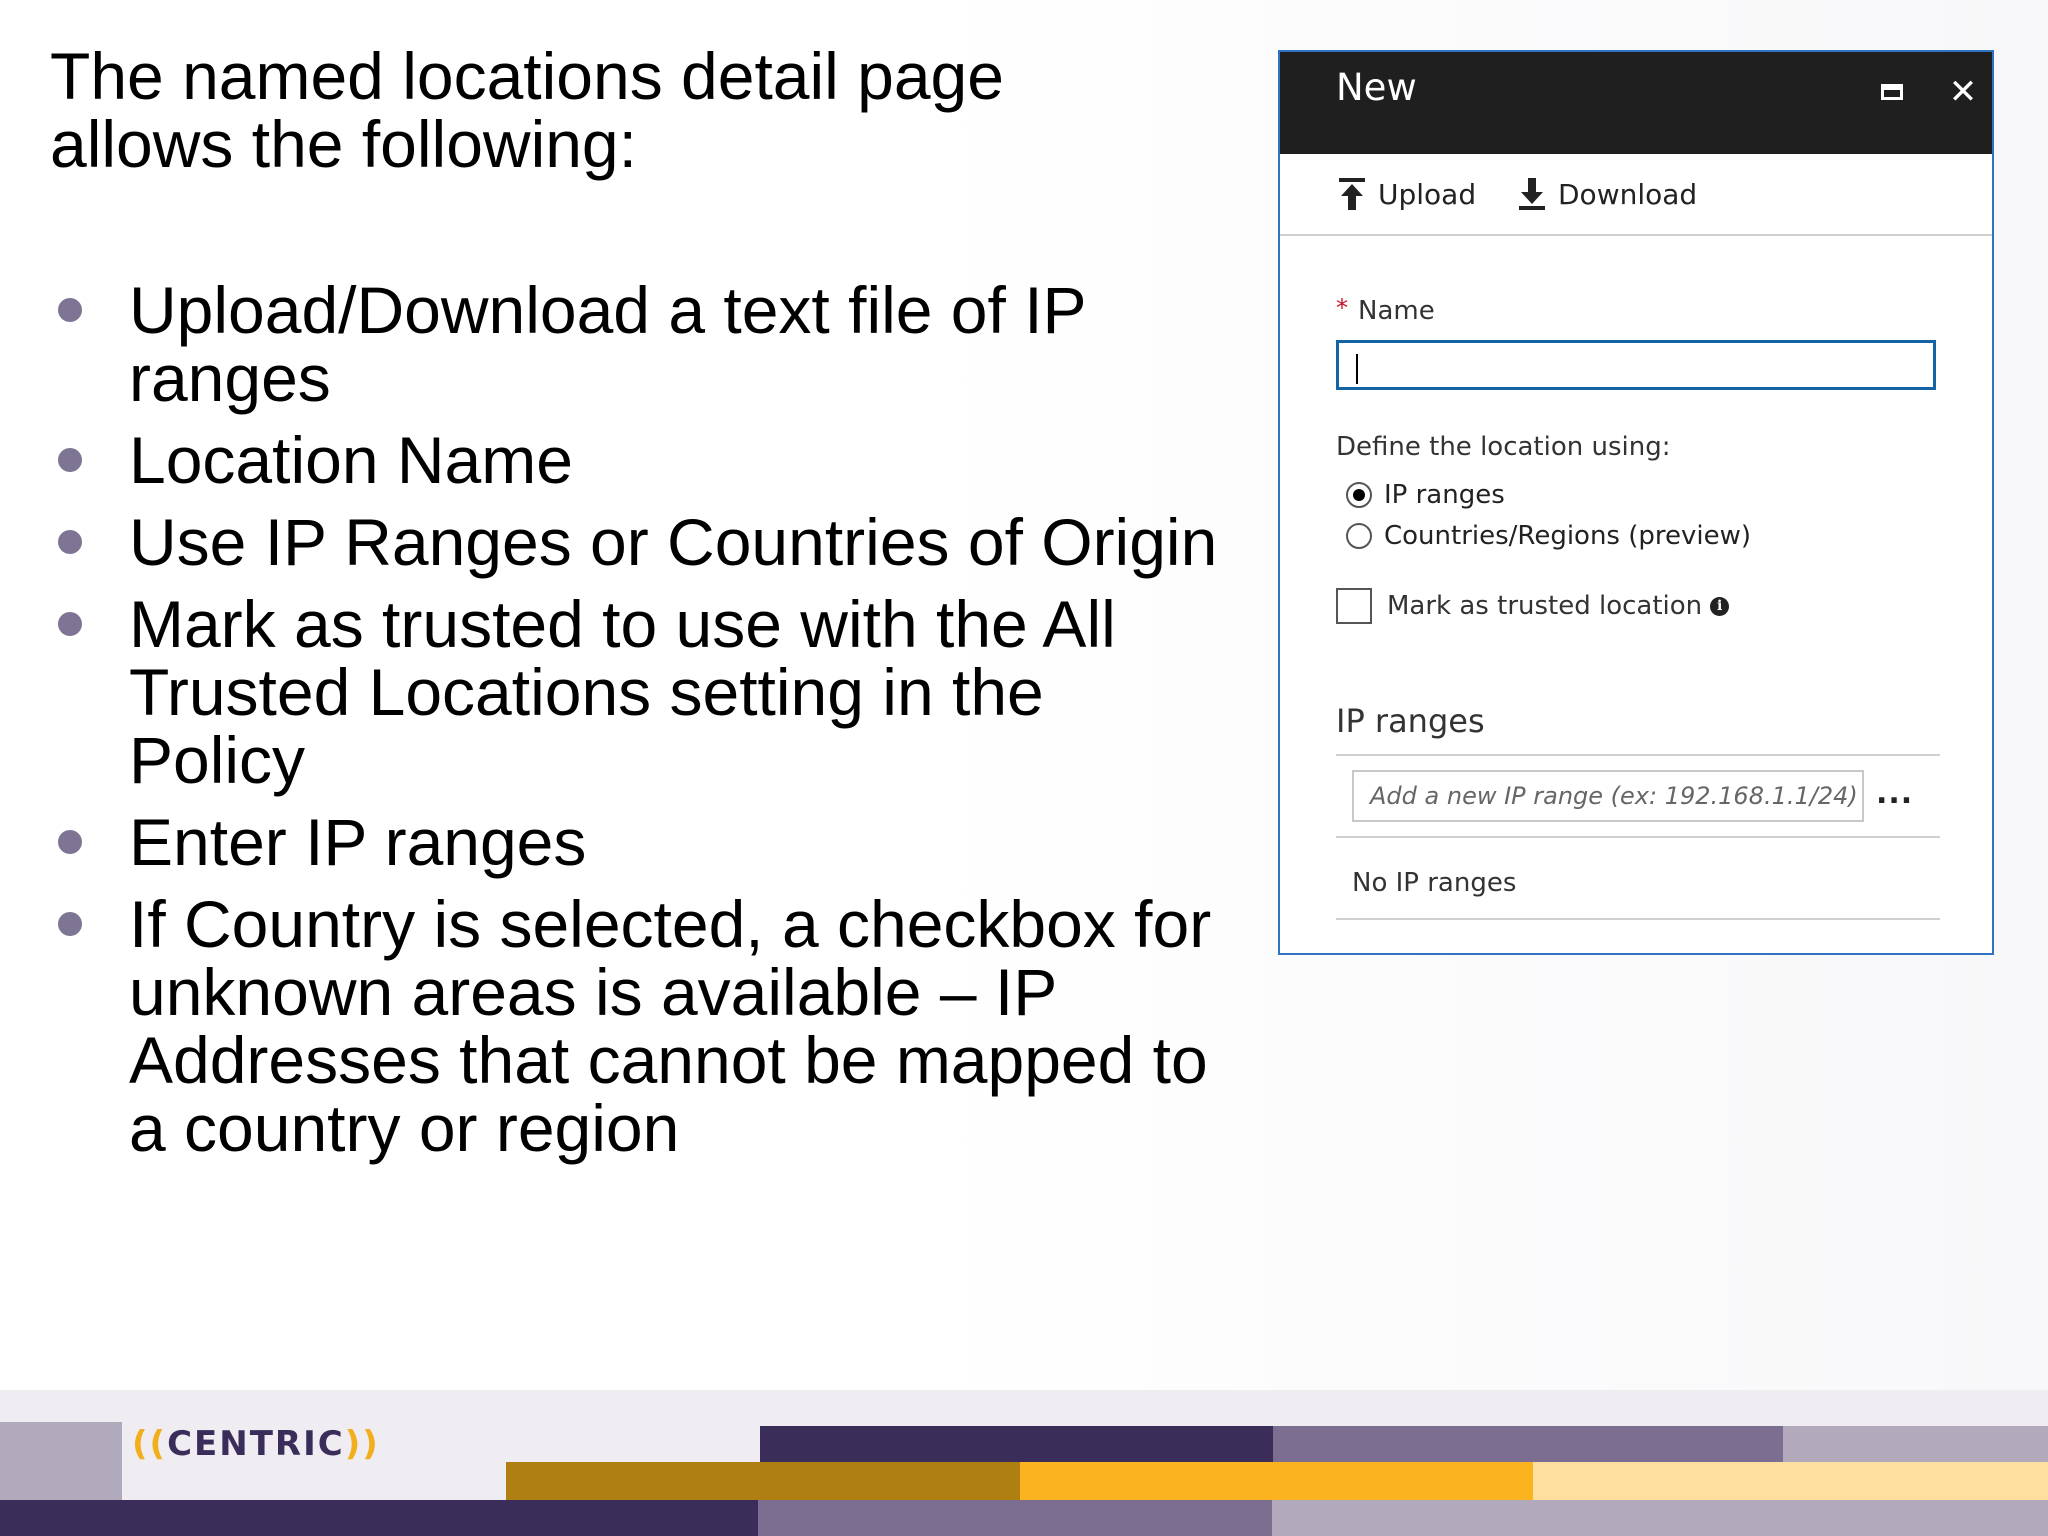 Image resolution: width=2048 pixels, height=1536 pixels. Describe the element at coordinates (1628, 194) in the screenshot. I see `download-label: Download` at that location.